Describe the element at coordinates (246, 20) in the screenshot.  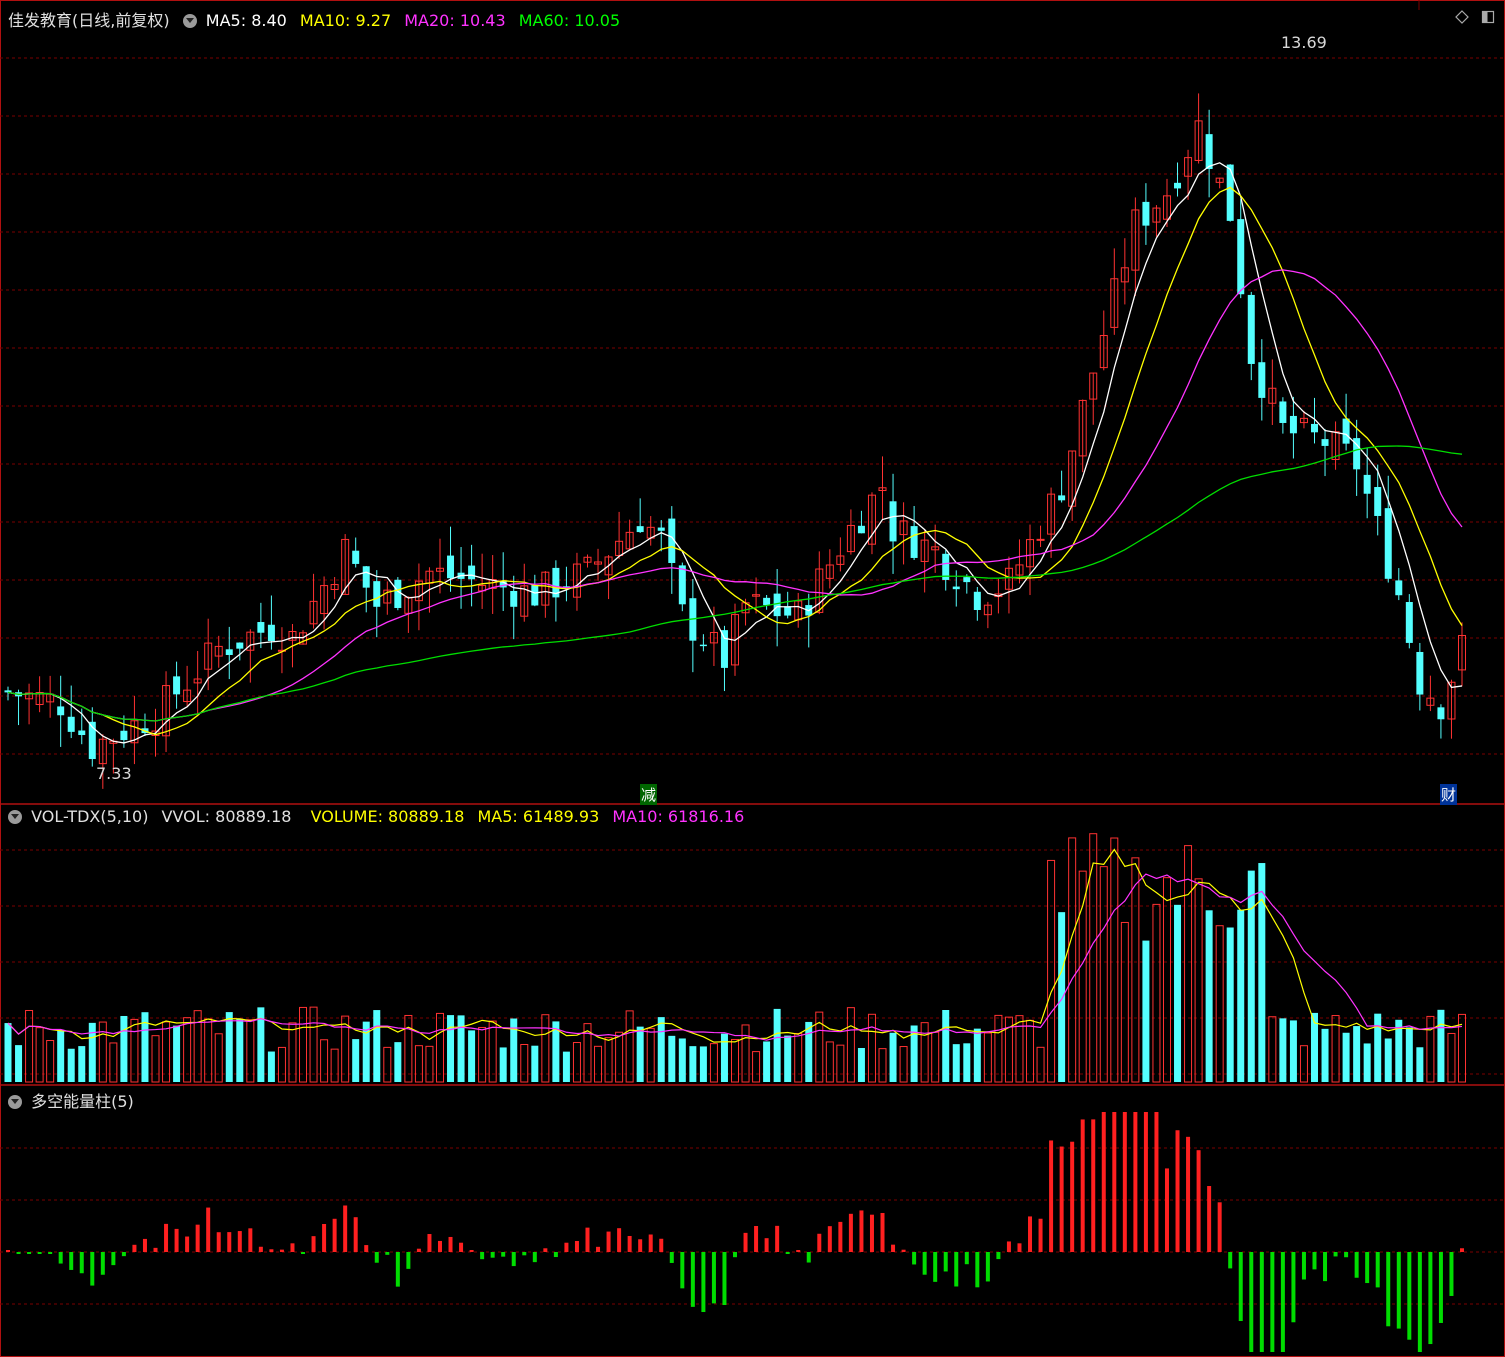
I see `ma5-legend: MA5: 8.40` at that location.